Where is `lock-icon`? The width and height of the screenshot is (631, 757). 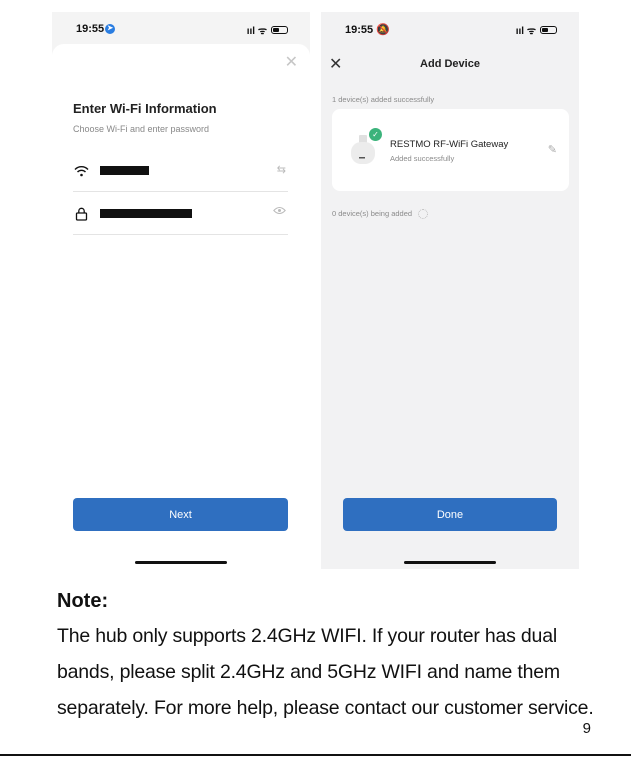 lock-icon is located at coordinates (81, 214).